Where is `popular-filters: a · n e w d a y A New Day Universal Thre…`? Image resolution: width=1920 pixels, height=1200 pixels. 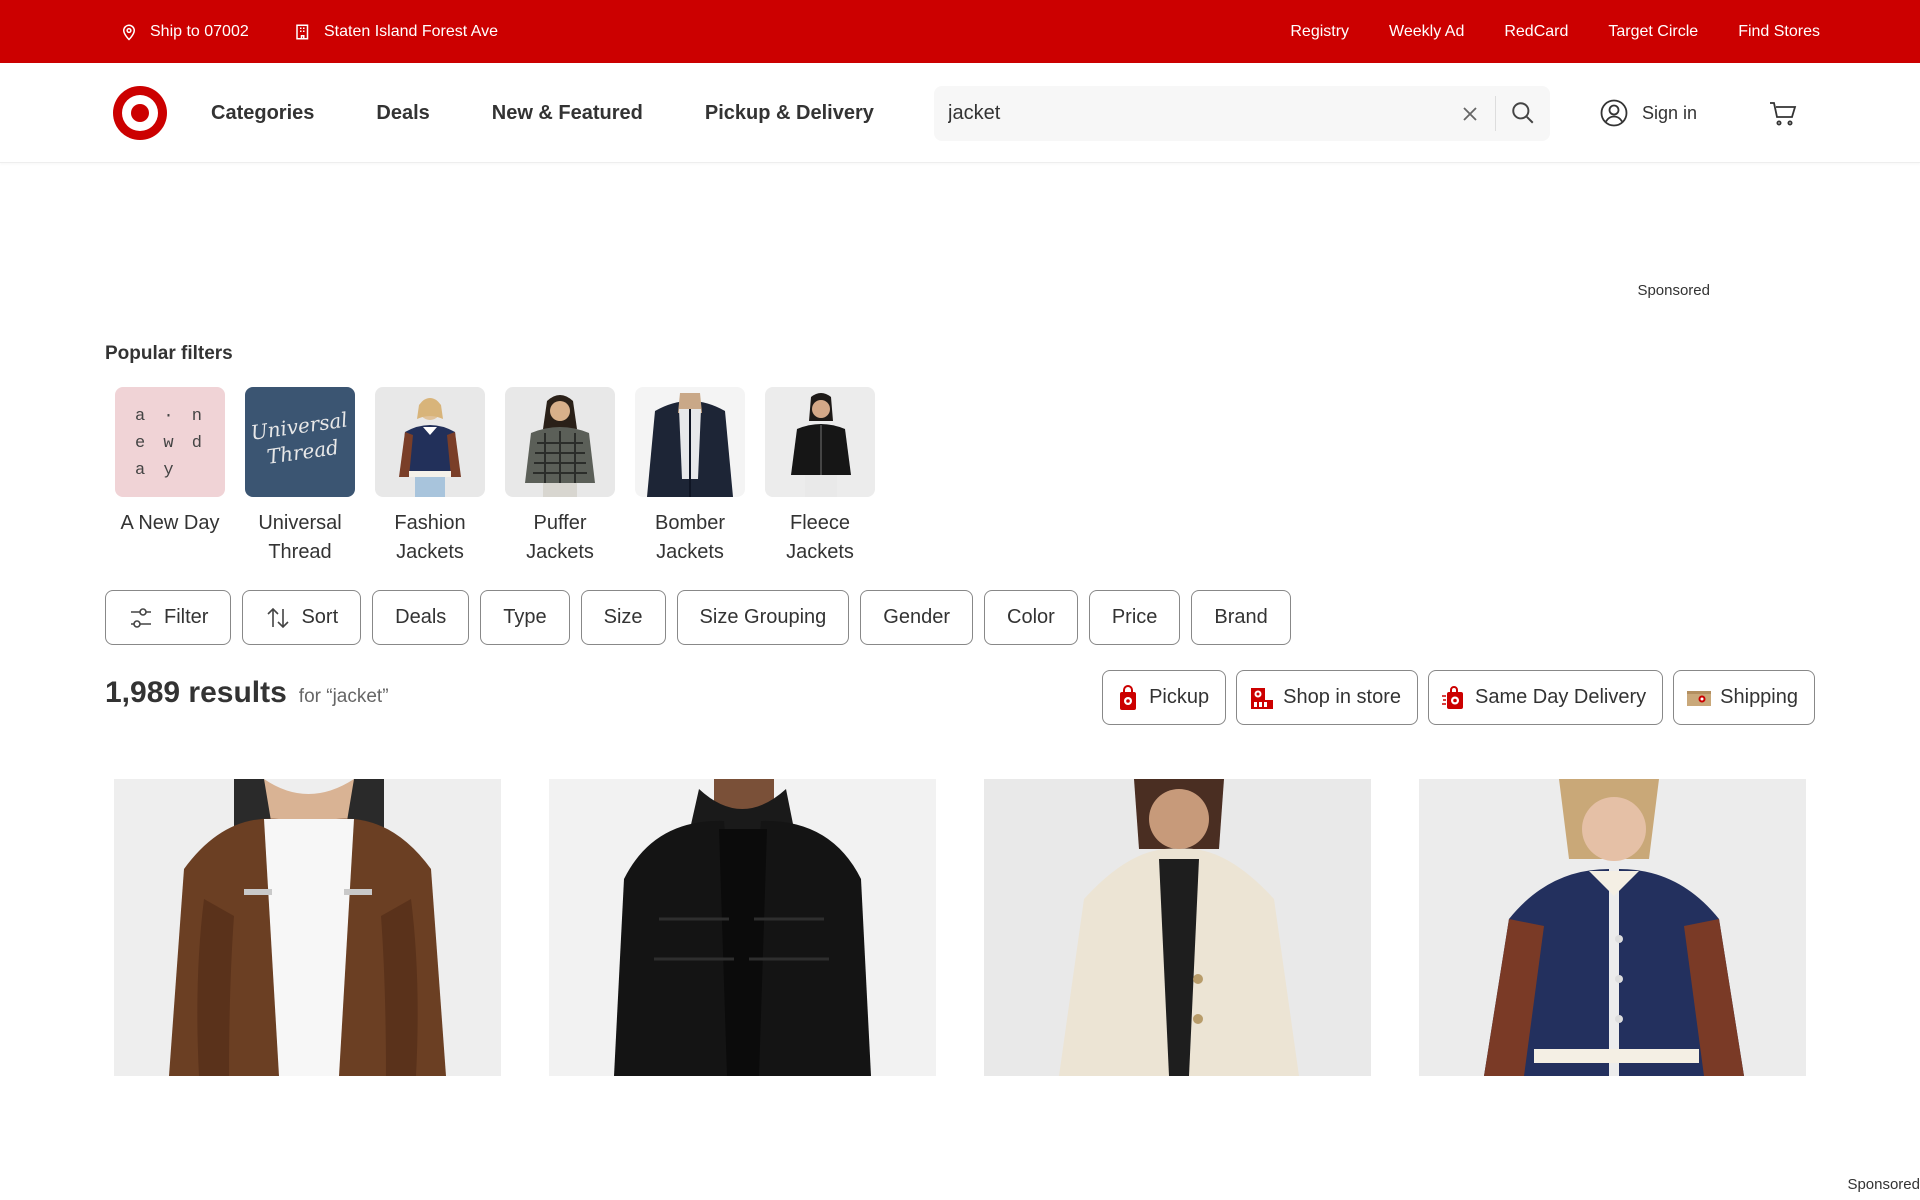 popular-filters: a · n e w d a y A New Day Universal Thre… is located at coordinates (495, 477).